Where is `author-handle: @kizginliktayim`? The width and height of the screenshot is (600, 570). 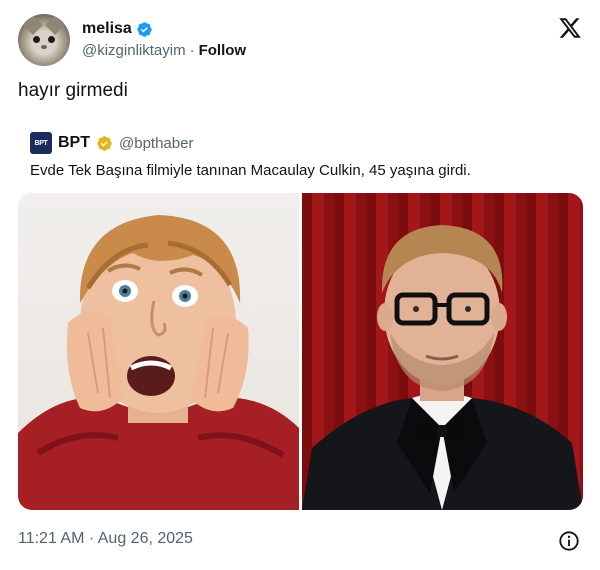
author-handle: @kizginliktayim is located at coordinates (134, 50).